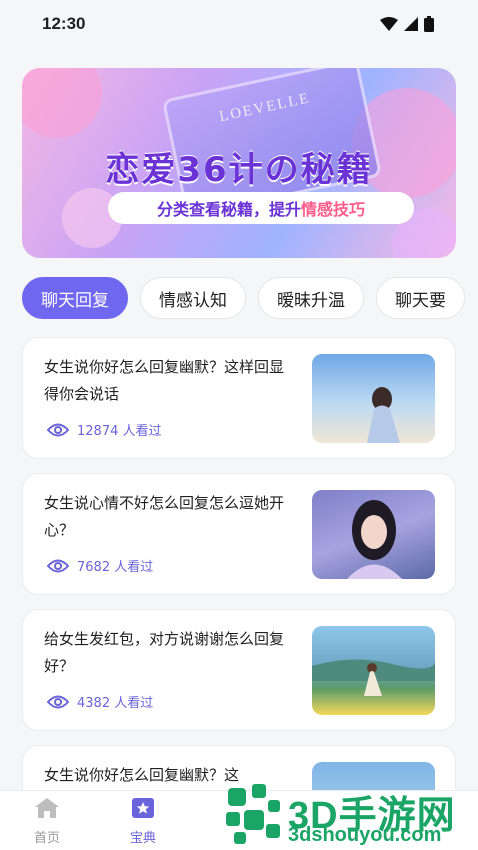 Image resolution: width=478 pixels, height=850 pixels. Describe the element at coordinates (193, 298) in the screenshot. I see `tab-emotion-cognition: 情感认知` at that location.